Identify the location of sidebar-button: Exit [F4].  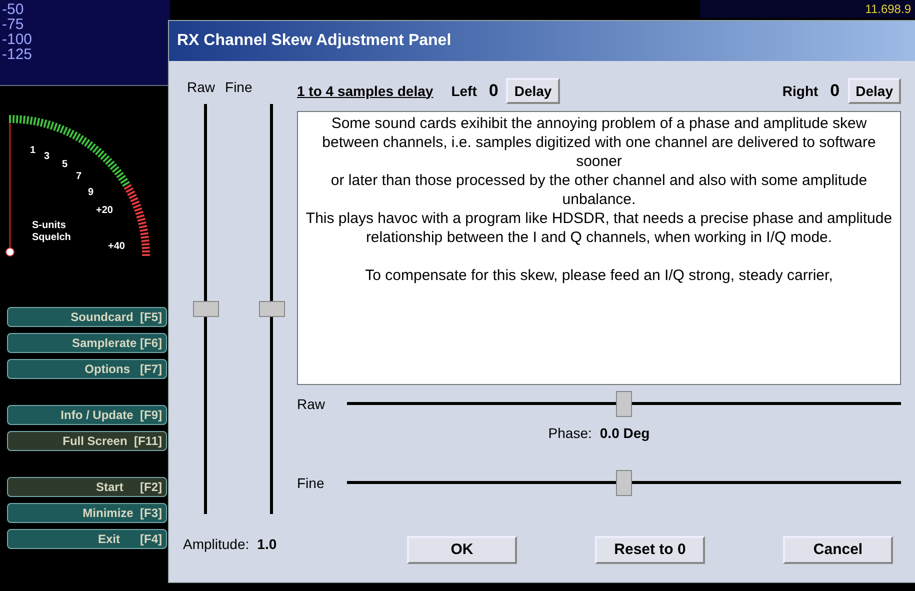
(87, 539).